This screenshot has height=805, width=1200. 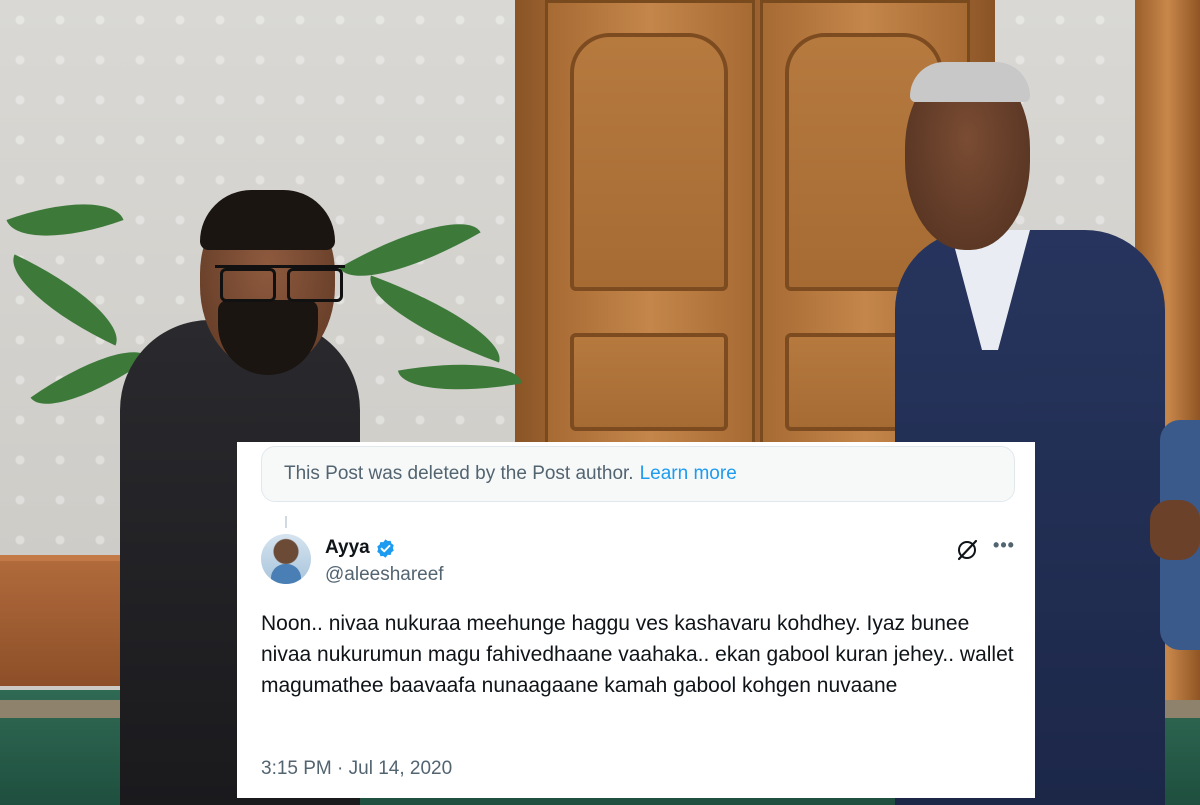 What do you see at coordinates (60, 620) in the screenshot?
I see `planter-box` at bounding box center [60, 620].